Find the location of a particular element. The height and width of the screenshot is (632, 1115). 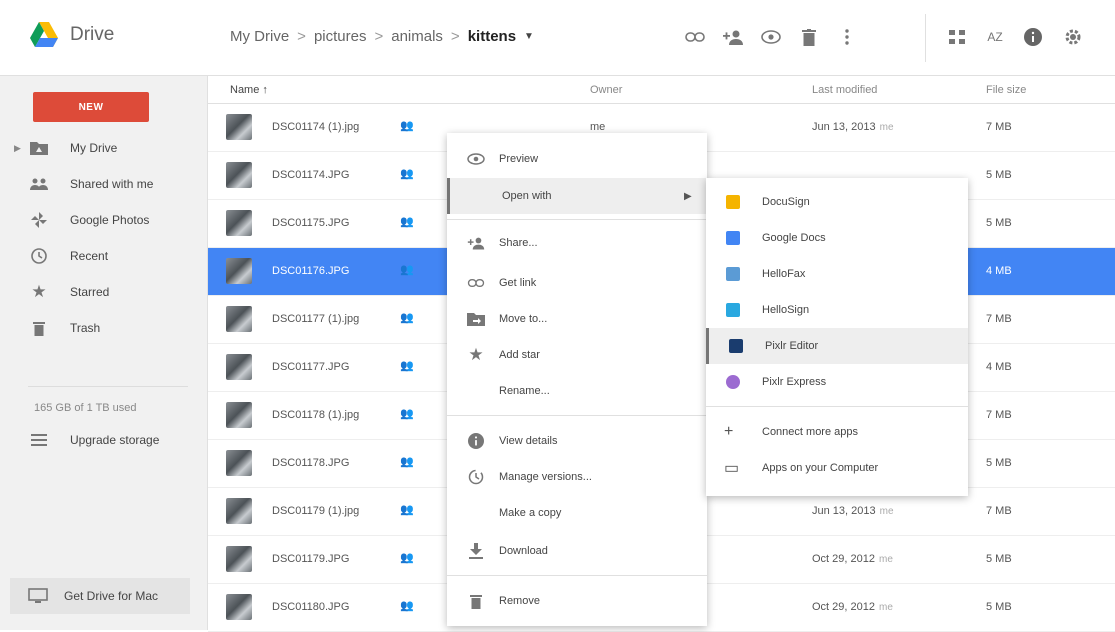

breadcrumb-current-folder: kittens is located at coordinates (492, 36).